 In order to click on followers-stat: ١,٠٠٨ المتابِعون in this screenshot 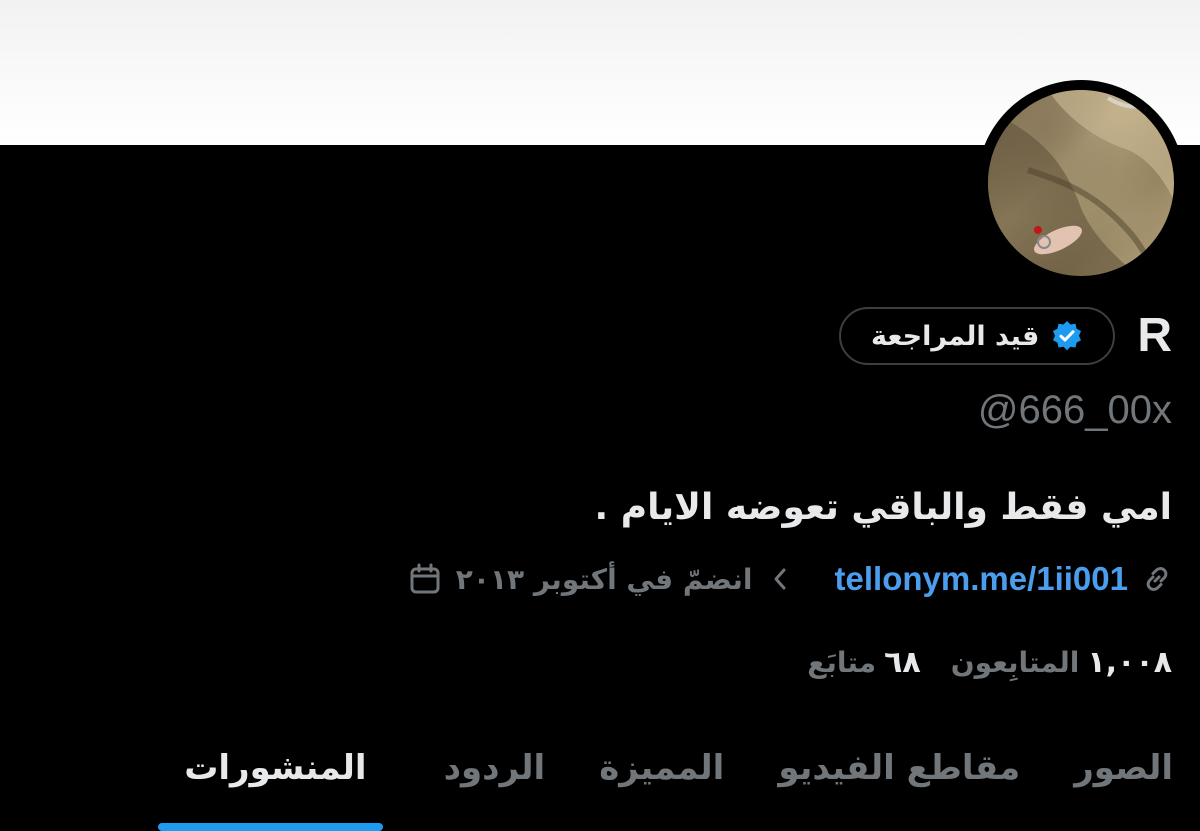, I will do `click(1061, 662)`.